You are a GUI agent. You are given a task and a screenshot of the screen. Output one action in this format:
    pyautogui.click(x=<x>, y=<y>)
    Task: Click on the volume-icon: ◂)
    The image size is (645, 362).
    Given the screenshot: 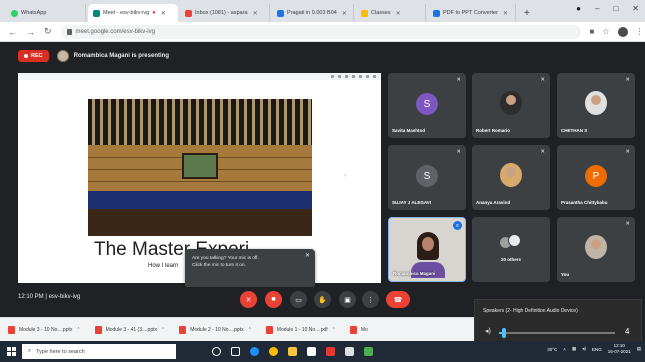 What is the action you would take?
    pyautogui.click(x=584, y=349)
    